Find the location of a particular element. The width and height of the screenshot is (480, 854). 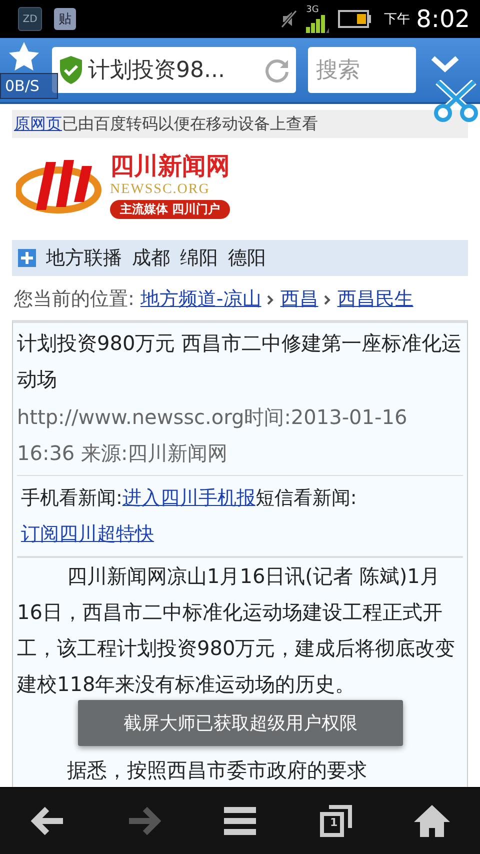

location-label: 您当前的位置: is located at coordinates (74, 299).